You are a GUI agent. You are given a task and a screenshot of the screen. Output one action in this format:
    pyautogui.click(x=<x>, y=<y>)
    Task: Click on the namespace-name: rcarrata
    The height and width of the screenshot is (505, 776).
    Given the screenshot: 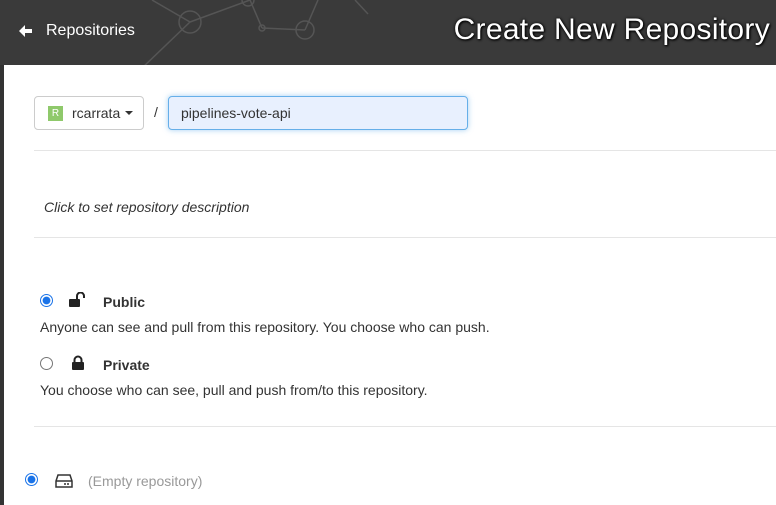 What is the action you would take?
    pyautogui.click(x=96, y=113)
    